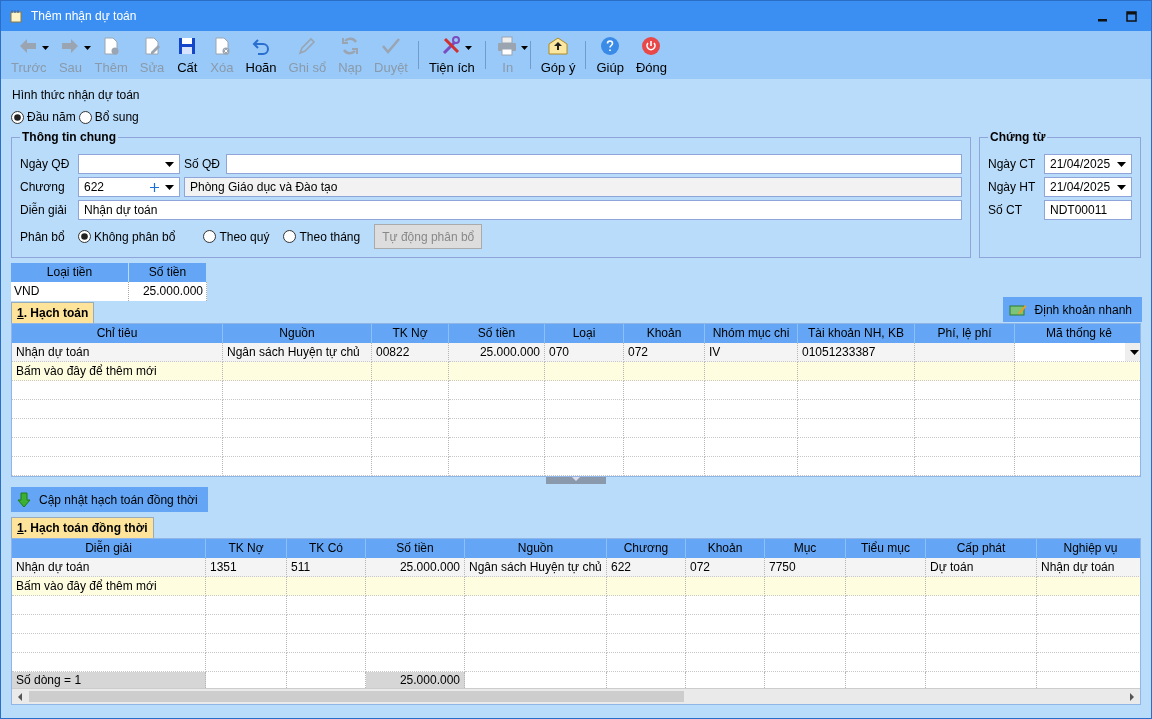 This screenshot has height=719, width=1152. What do you see at coordinates (116, 117) in the screenshot?
I see `radio-label: Bổ sung` at bounding box center [116, 117].